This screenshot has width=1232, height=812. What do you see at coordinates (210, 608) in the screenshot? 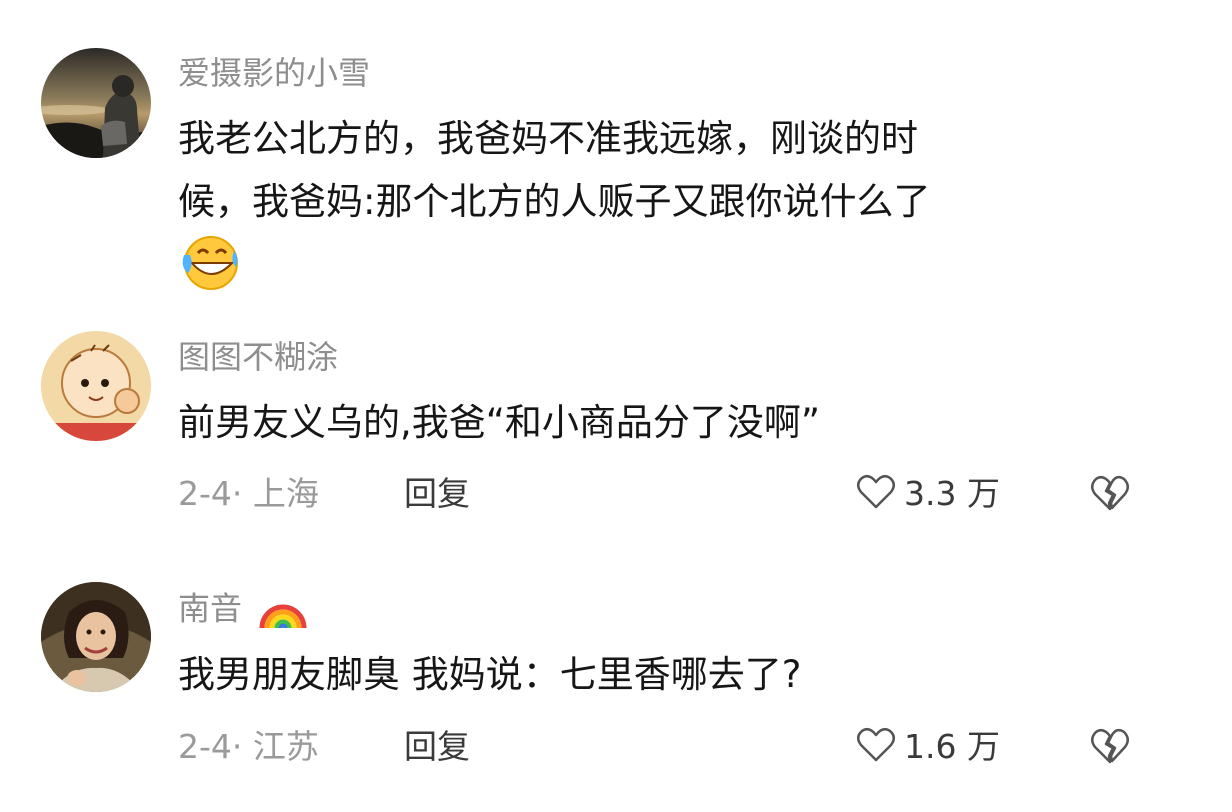
I see `username-text: 南音` at bounding box center [210, 608].